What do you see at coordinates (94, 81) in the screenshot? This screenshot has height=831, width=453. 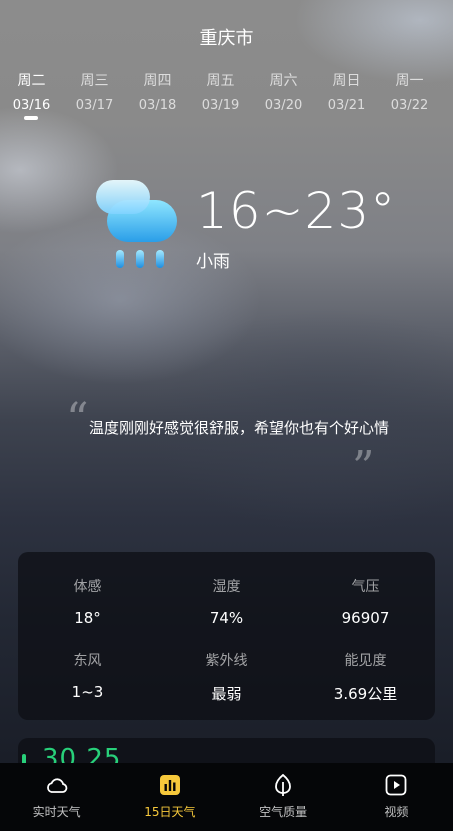 I see `day-weekday: 周三` at bounding box center [94, 81].